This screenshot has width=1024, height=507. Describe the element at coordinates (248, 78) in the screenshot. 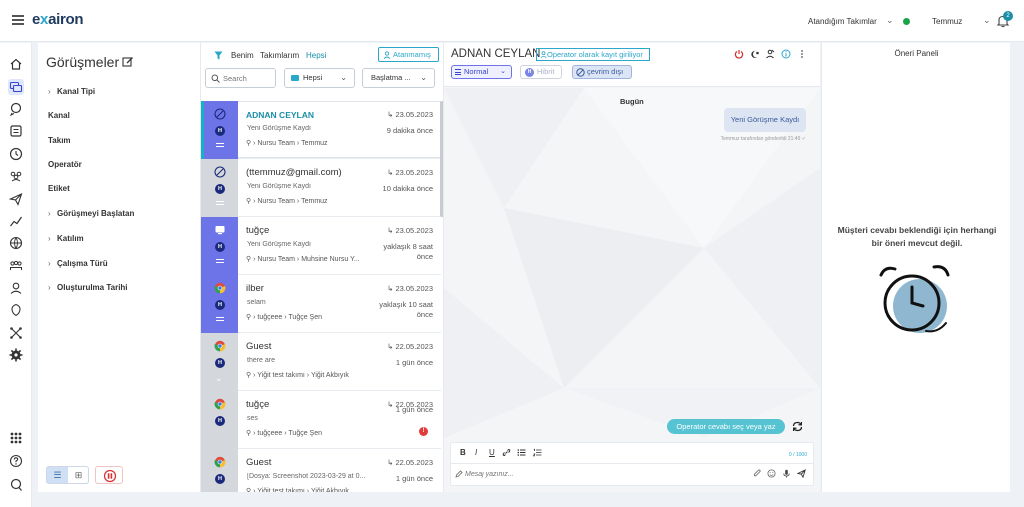

I see `search-input` at that location.